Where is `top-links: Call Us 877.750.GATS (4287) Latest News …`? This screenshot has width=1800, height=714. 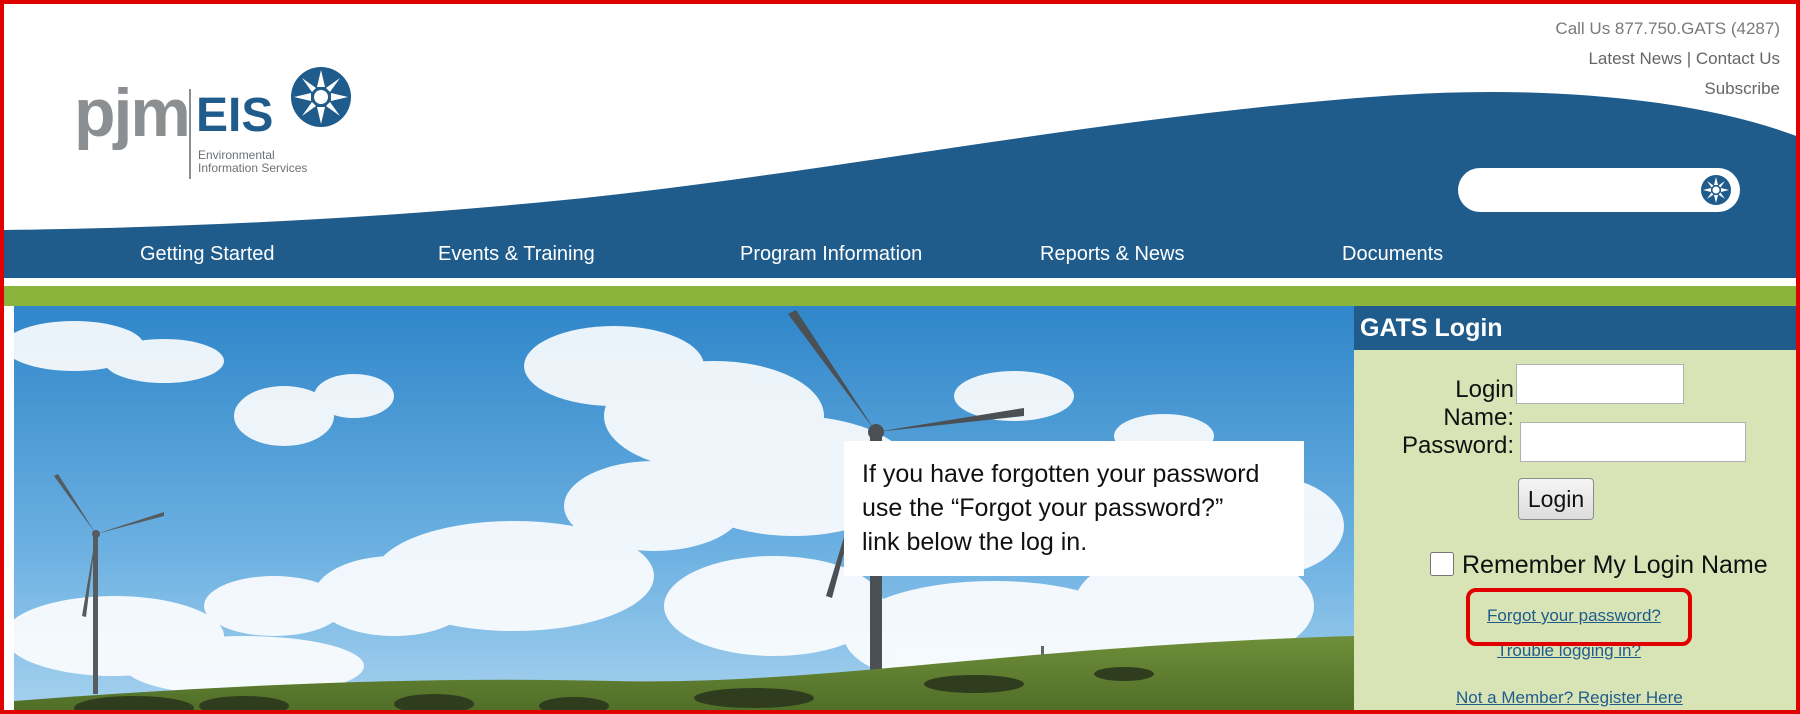 top-links: Call Us 877.750.GATS (4287) Latest News … is located at coordinates (1667, 59).